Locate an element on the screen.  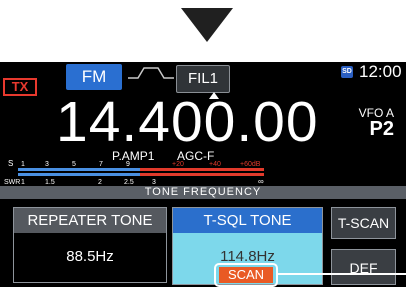
swr-tick-label: 2.5 is located at coordinates (129, 182).